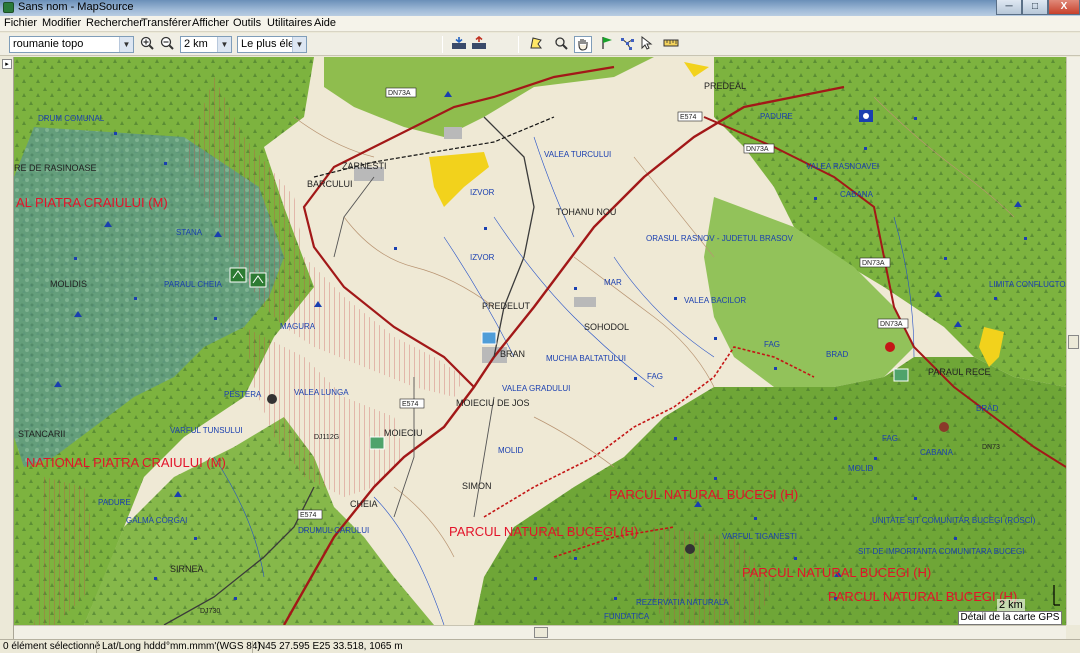  I want to click on road-label-dn73a-3: DN73A, so click(873, 263).